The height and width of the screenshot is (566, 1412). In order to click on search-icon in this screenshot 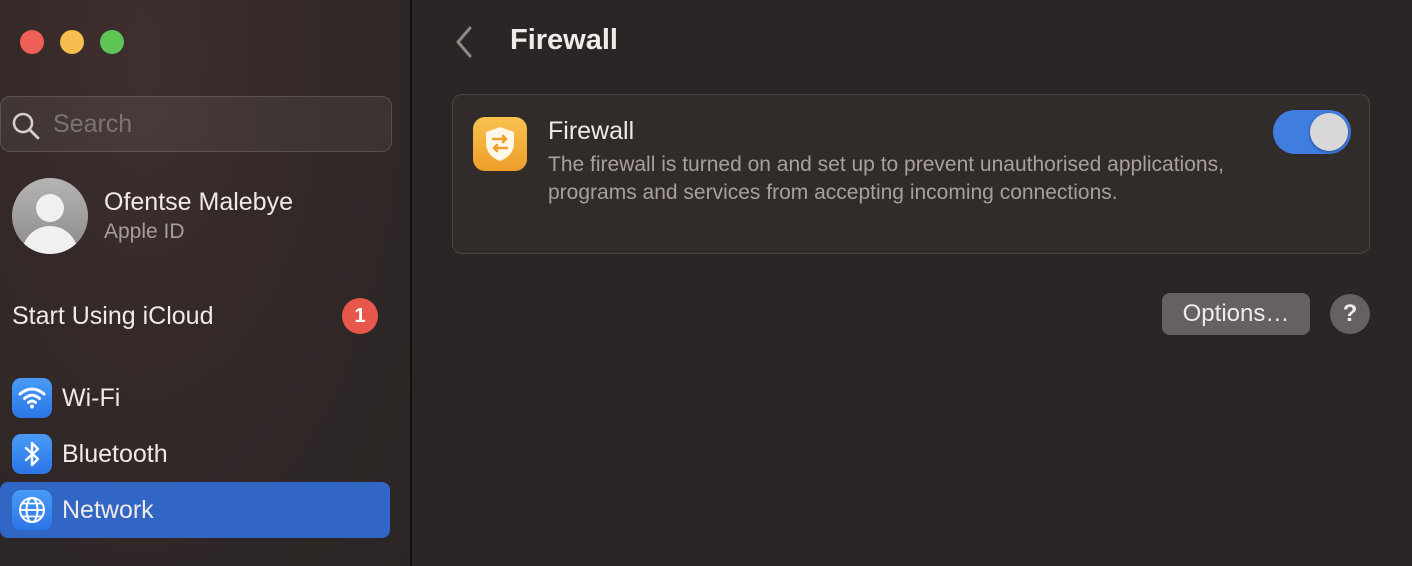, I will do `click(26, 126)`.